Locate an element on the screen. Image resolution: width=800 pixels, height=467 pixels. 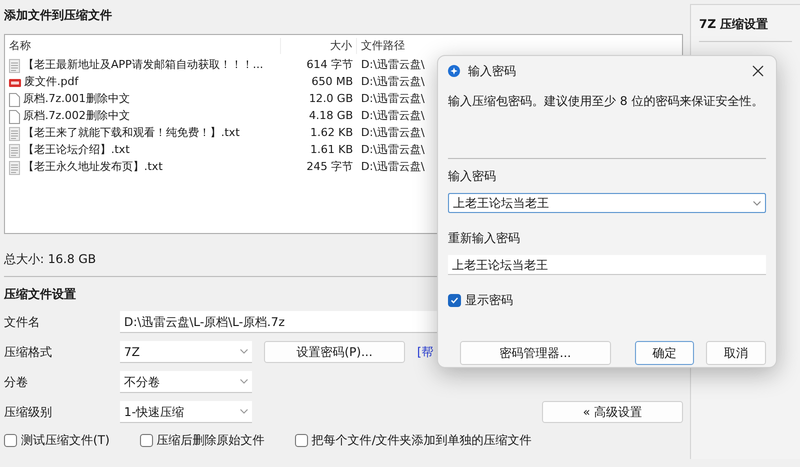
file-name: 【老王论坛介绍】.txt is located at coordinates (76, 150).